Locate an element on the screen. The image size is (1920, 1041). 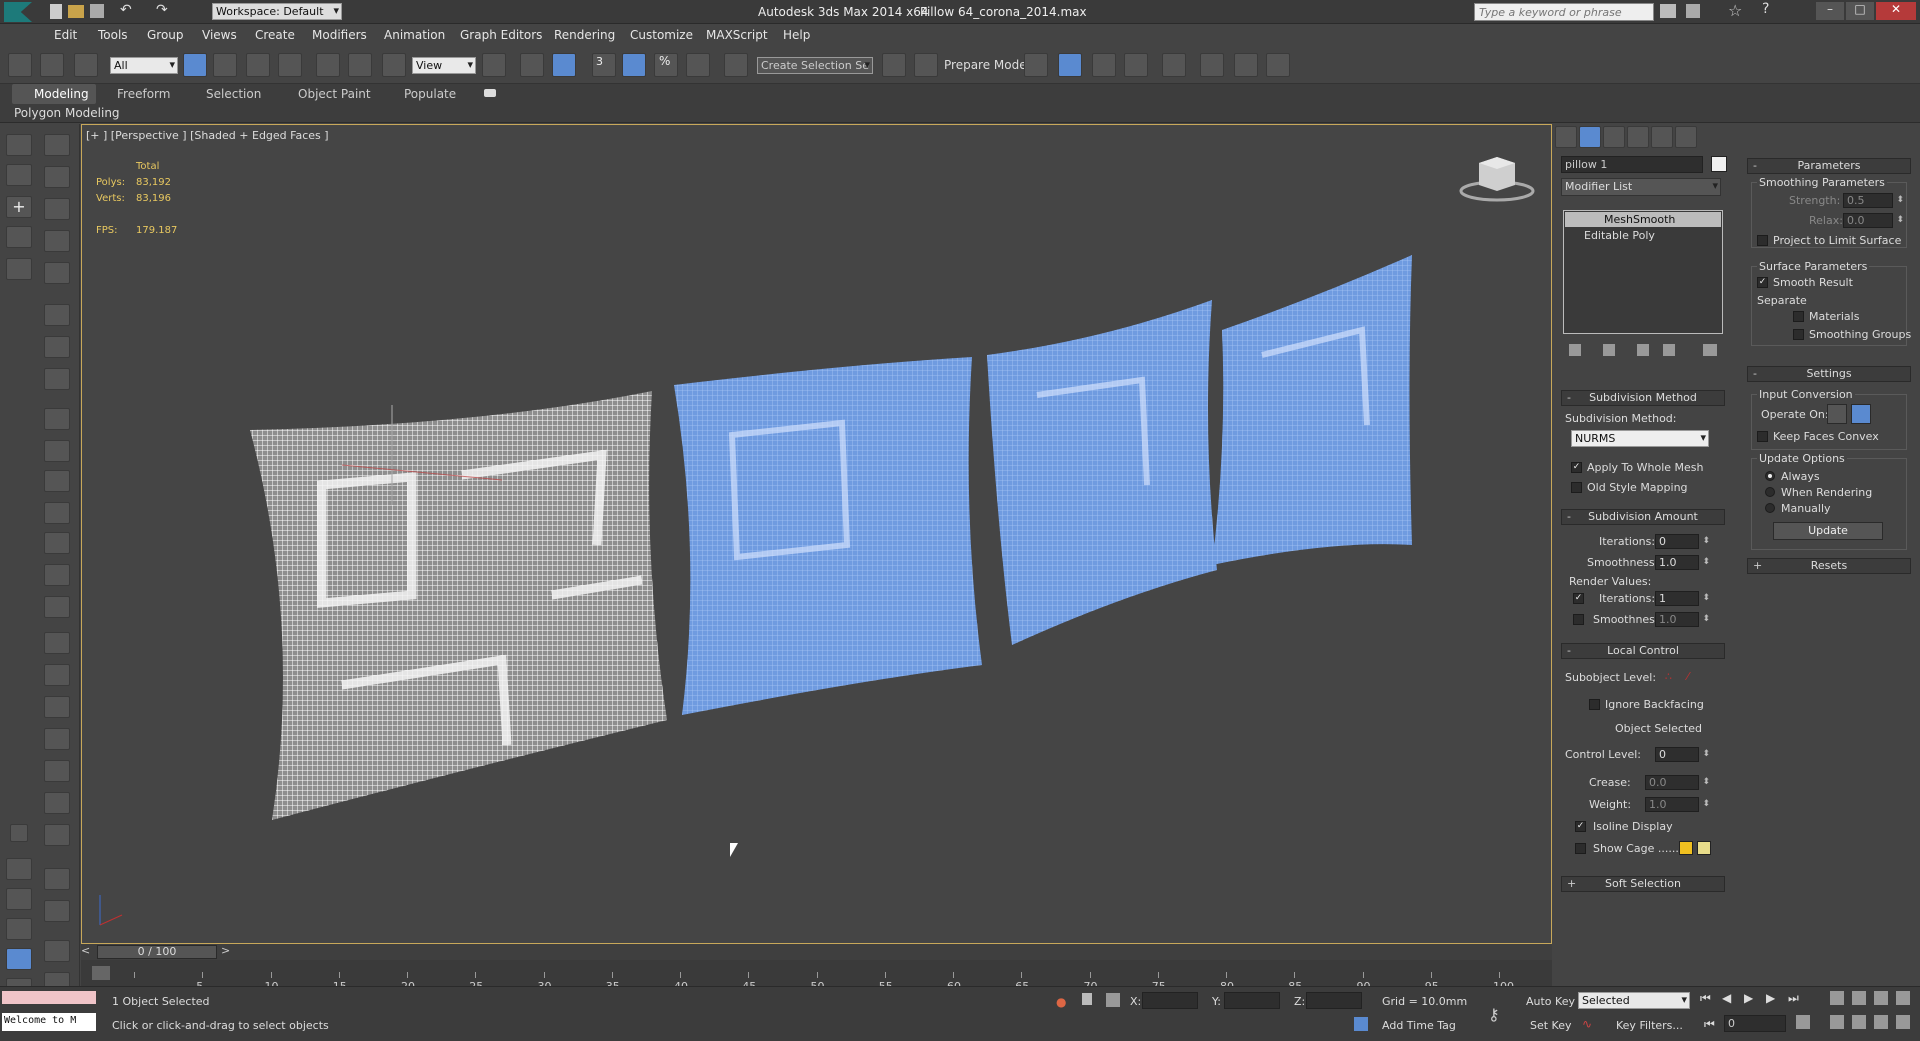
select-manipulate-icon is located at coordinates (532, 65).